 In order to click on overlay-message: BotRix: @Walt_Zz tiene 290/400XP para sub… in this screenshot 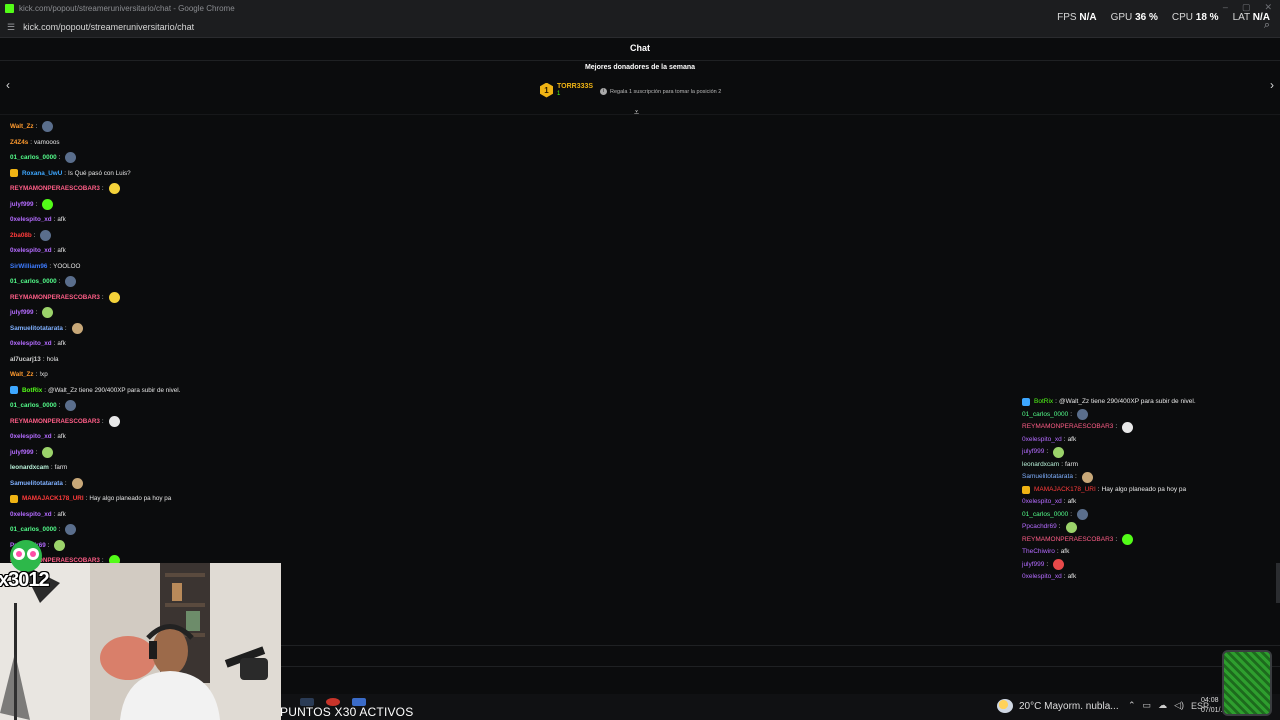, I will do `click(1137, 402)`.